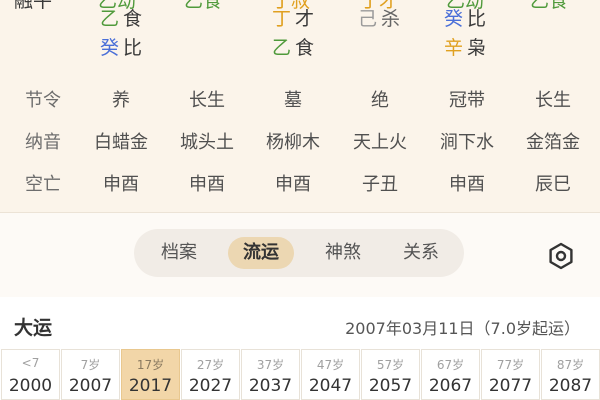  I want to click on start-date: 2007年03月11日（7.0岁起运）, so click(462, 328).